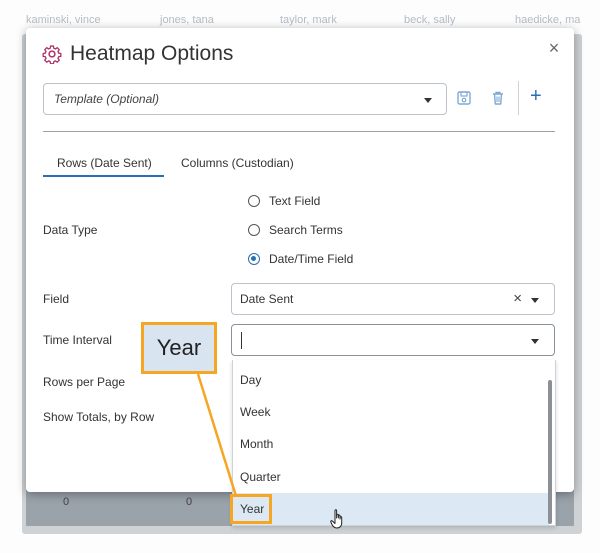 The image size is (600, 553). Describe the element at coordinates (77, 340) in the screenshot. I see `time-interval-label: Time Interval` at that location.